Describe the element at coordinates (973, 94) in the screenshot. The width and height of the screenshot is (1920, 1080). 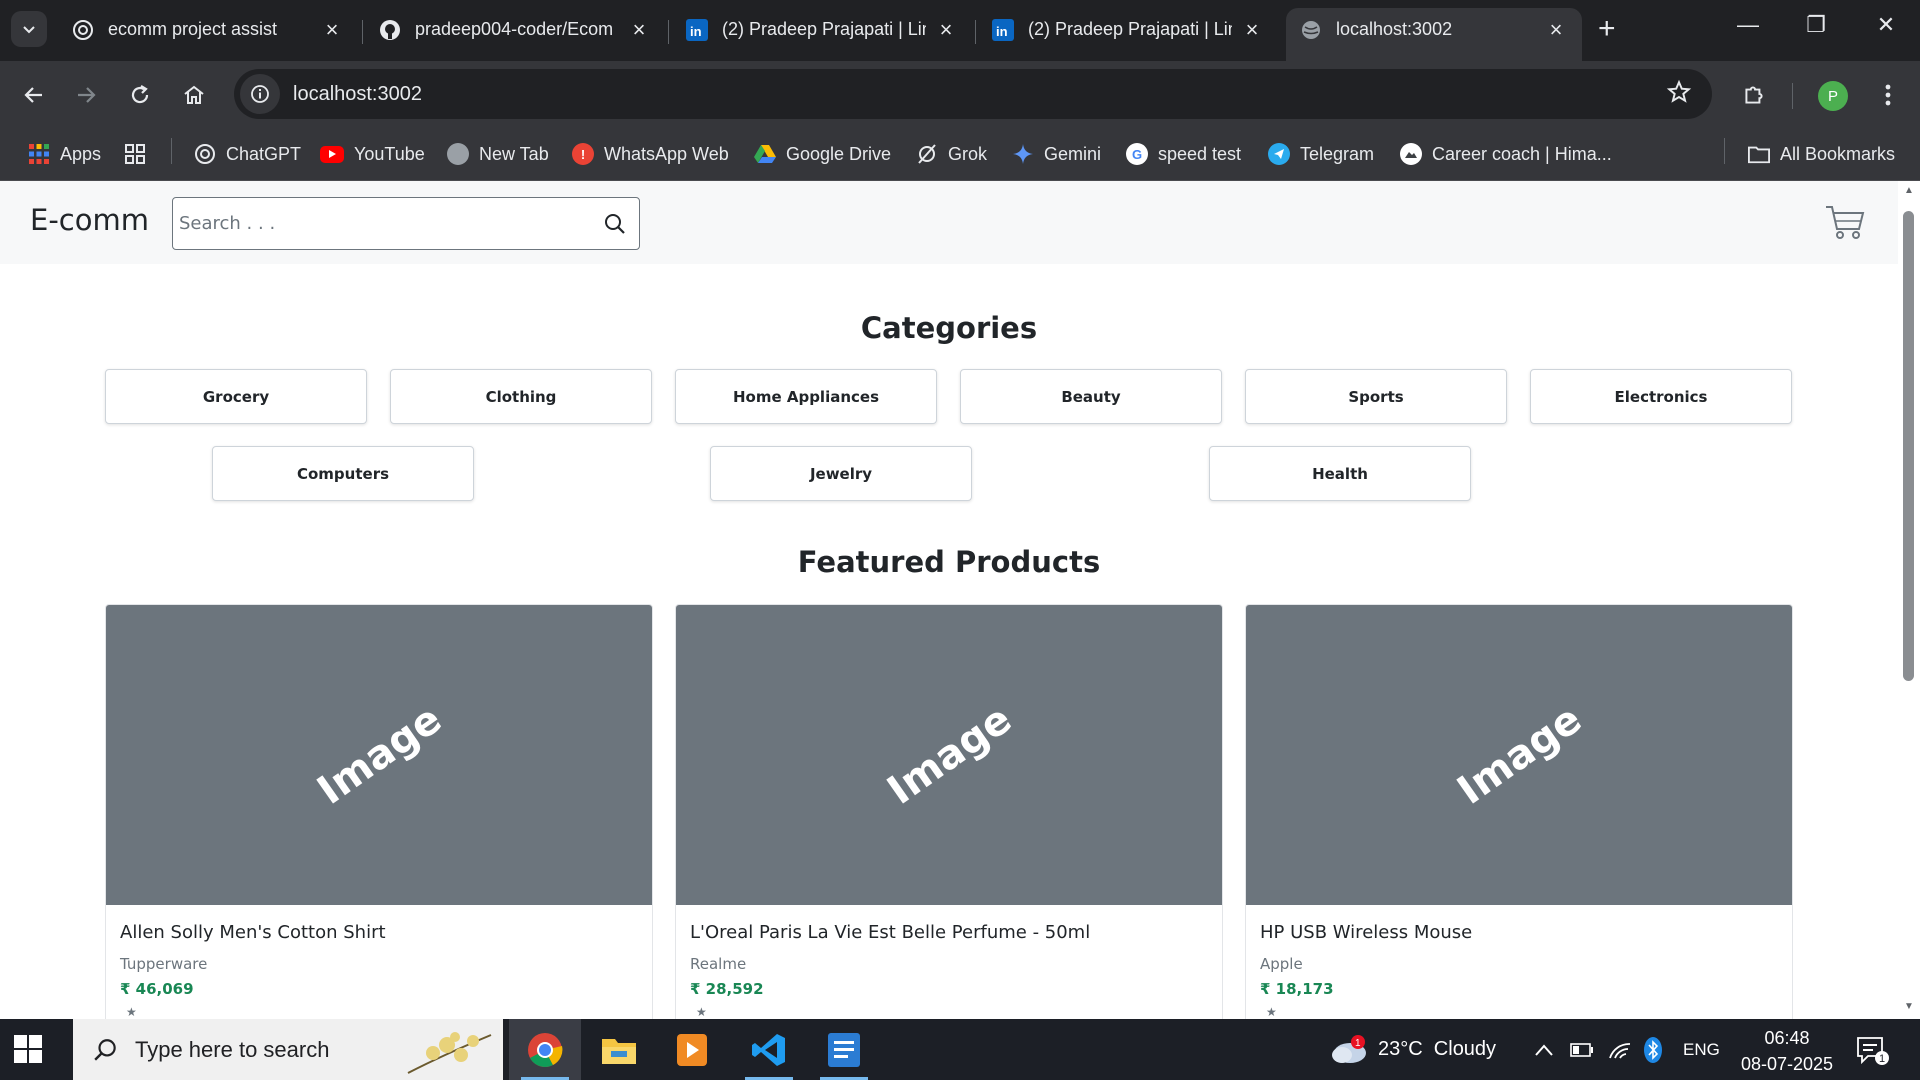
I see `address-bar: localhost:3002` at that location.